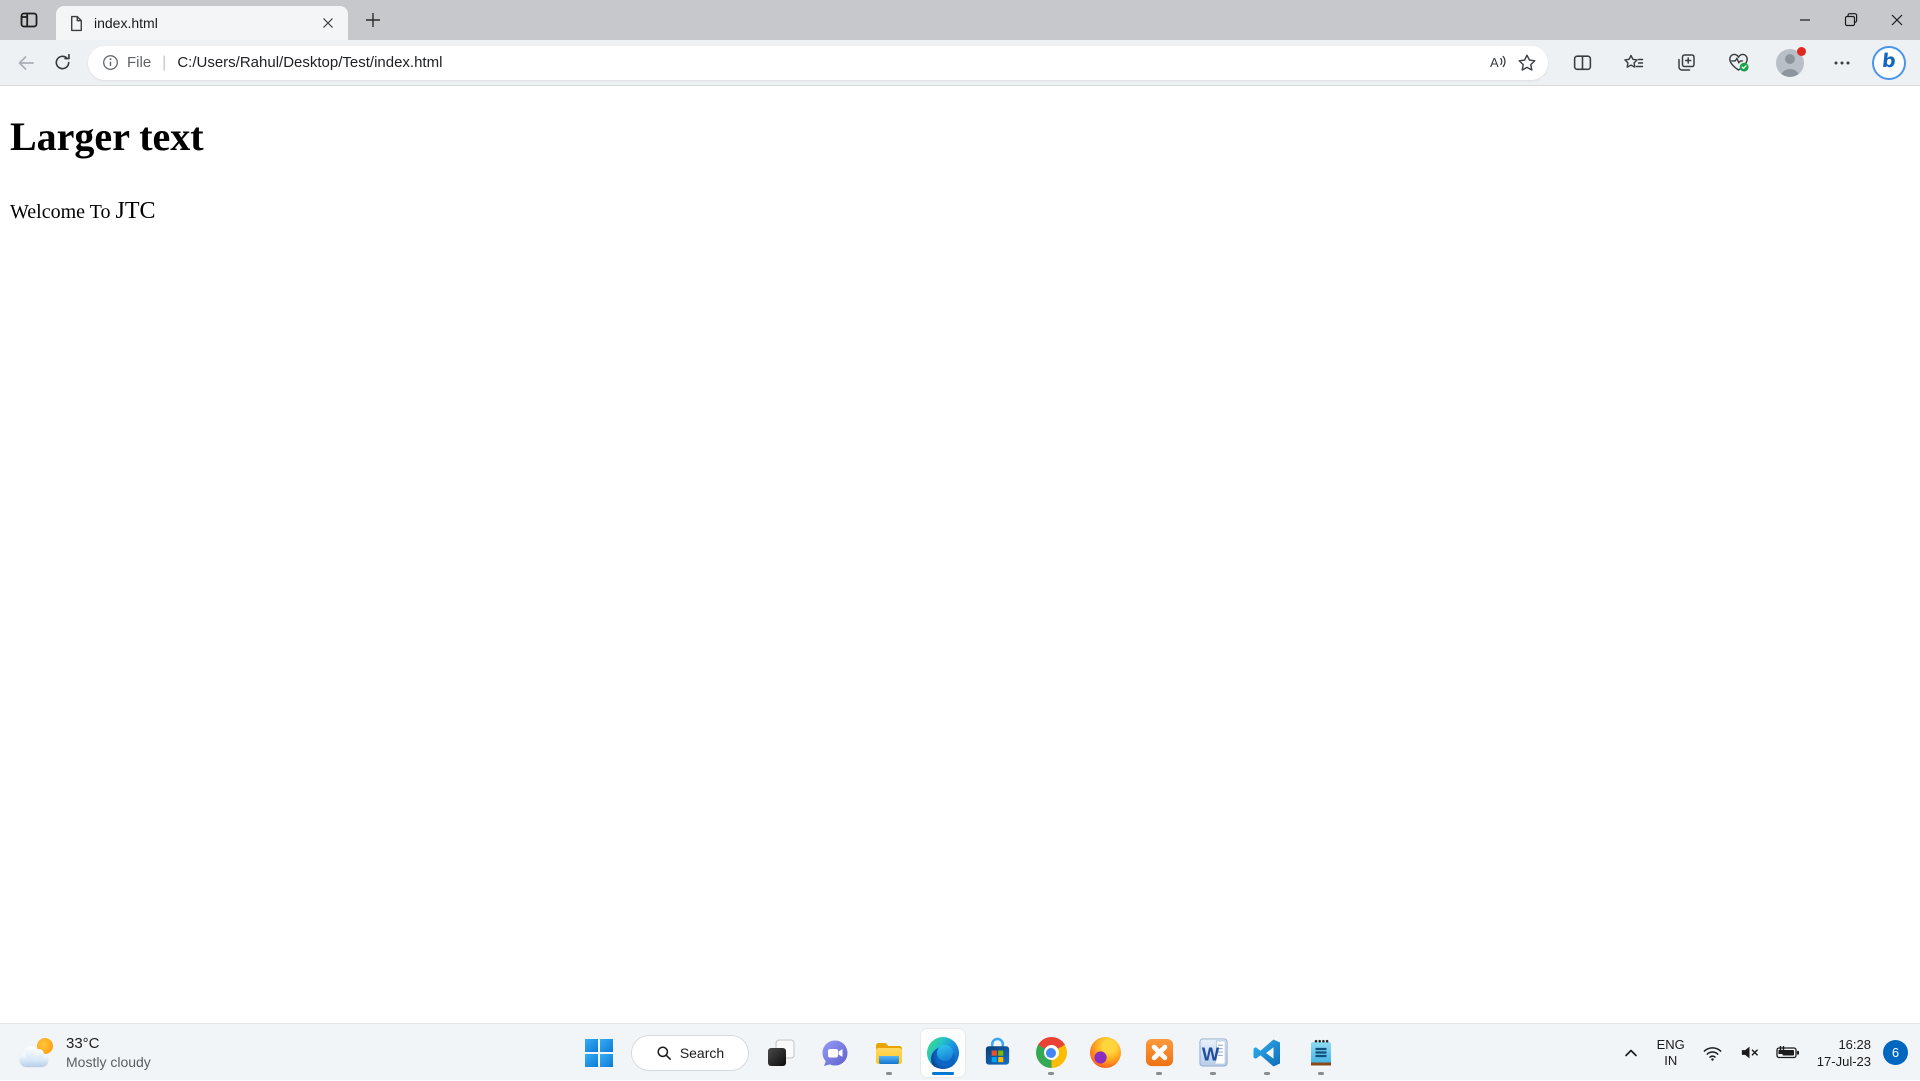 This screenshot has height=1081, width=1920. I want to click on volume-muted-icon, so click(1749, 1052).